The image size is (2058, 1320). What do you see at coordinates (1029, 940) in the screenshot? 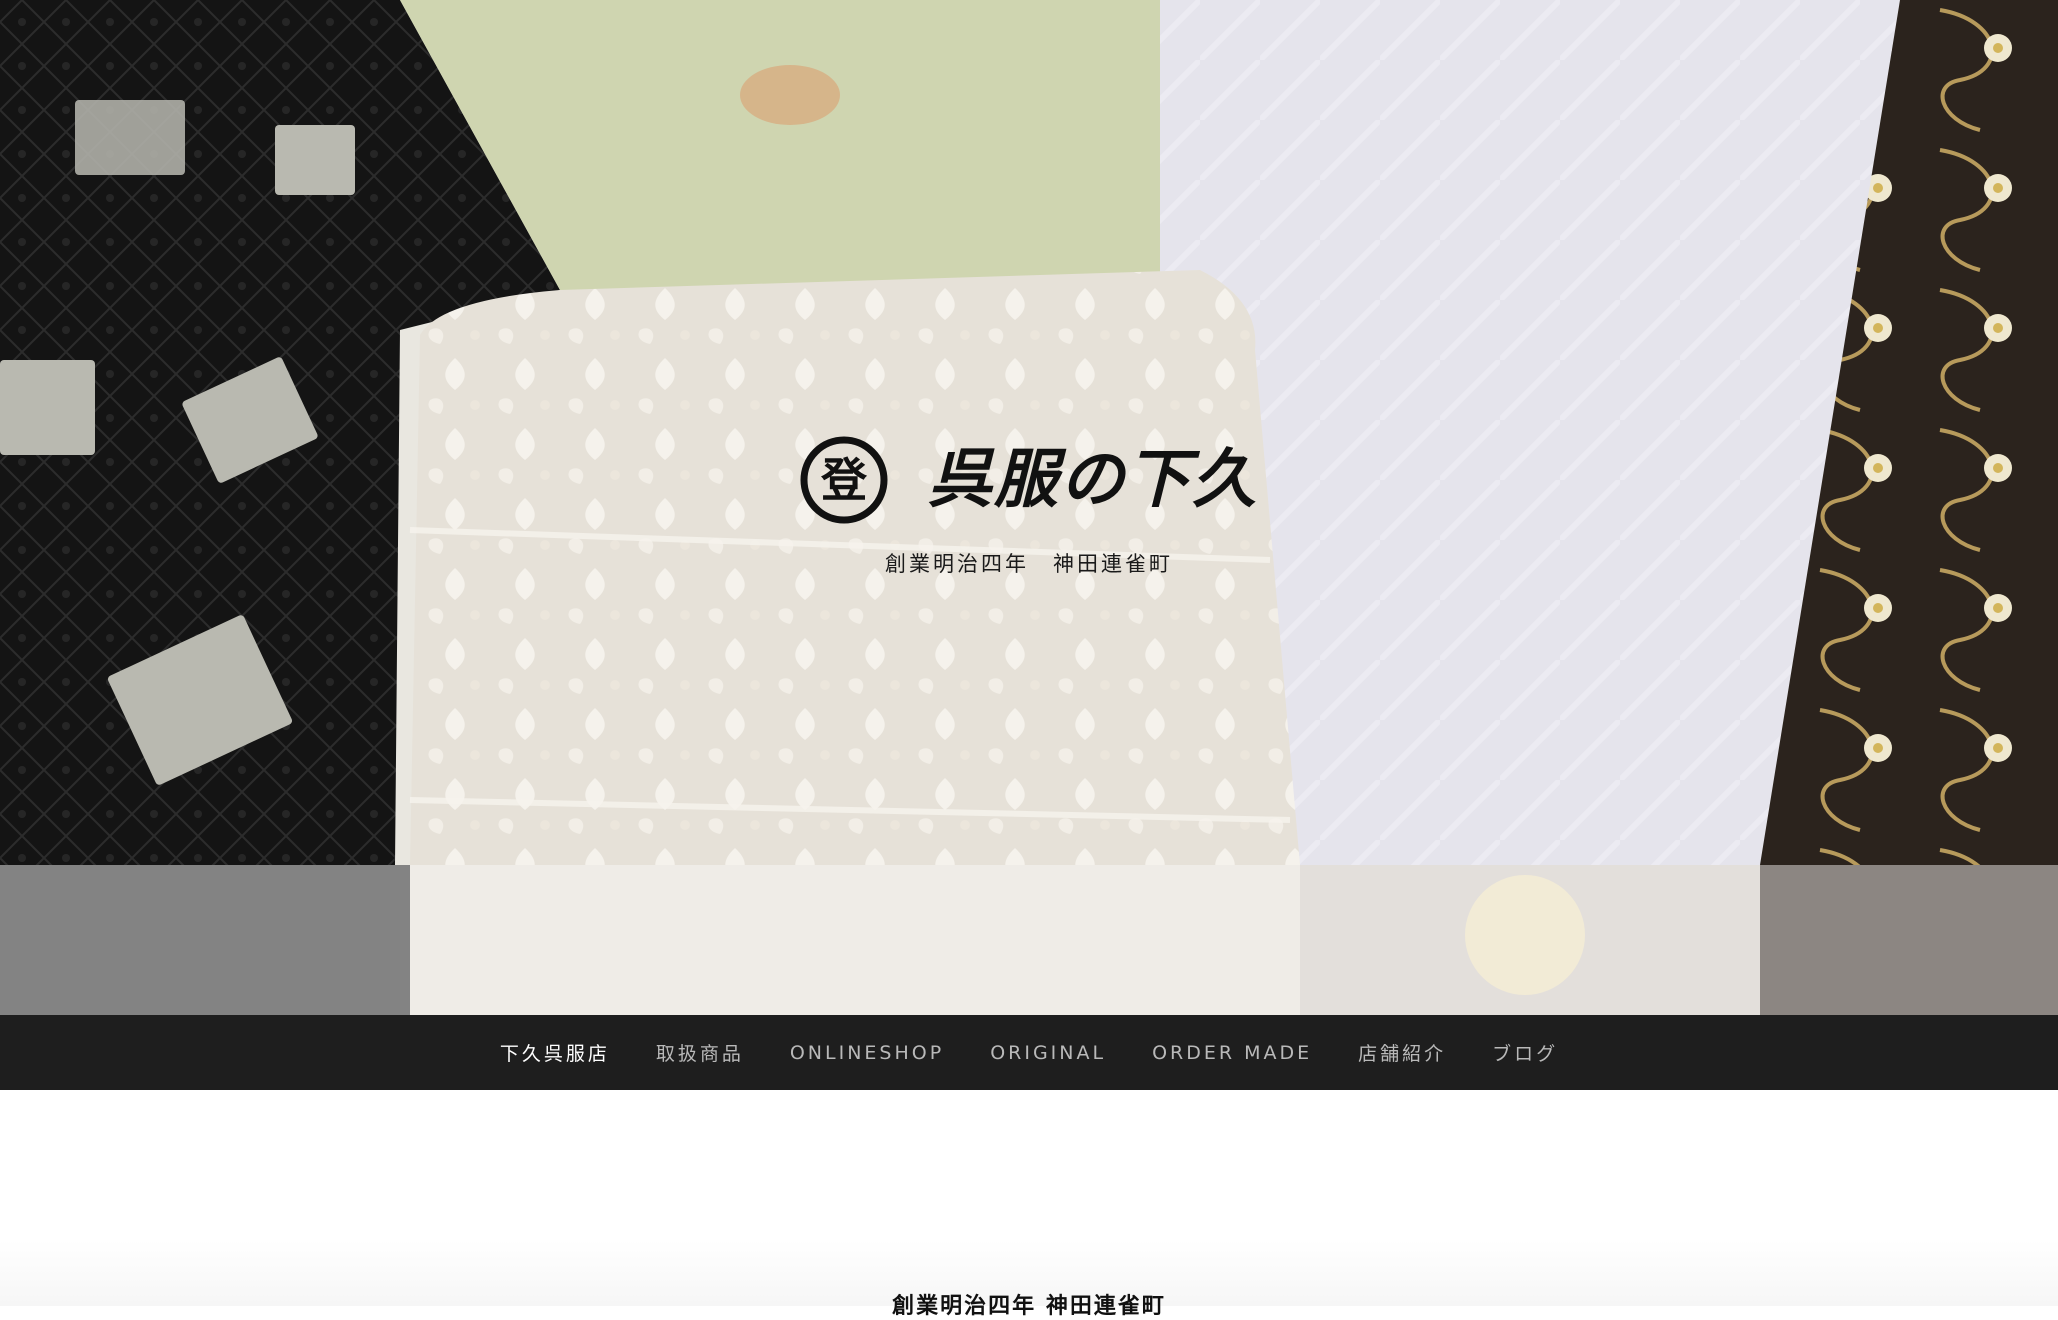
I see `hero-bottom-overlay` at bounding box center [1029, 940].